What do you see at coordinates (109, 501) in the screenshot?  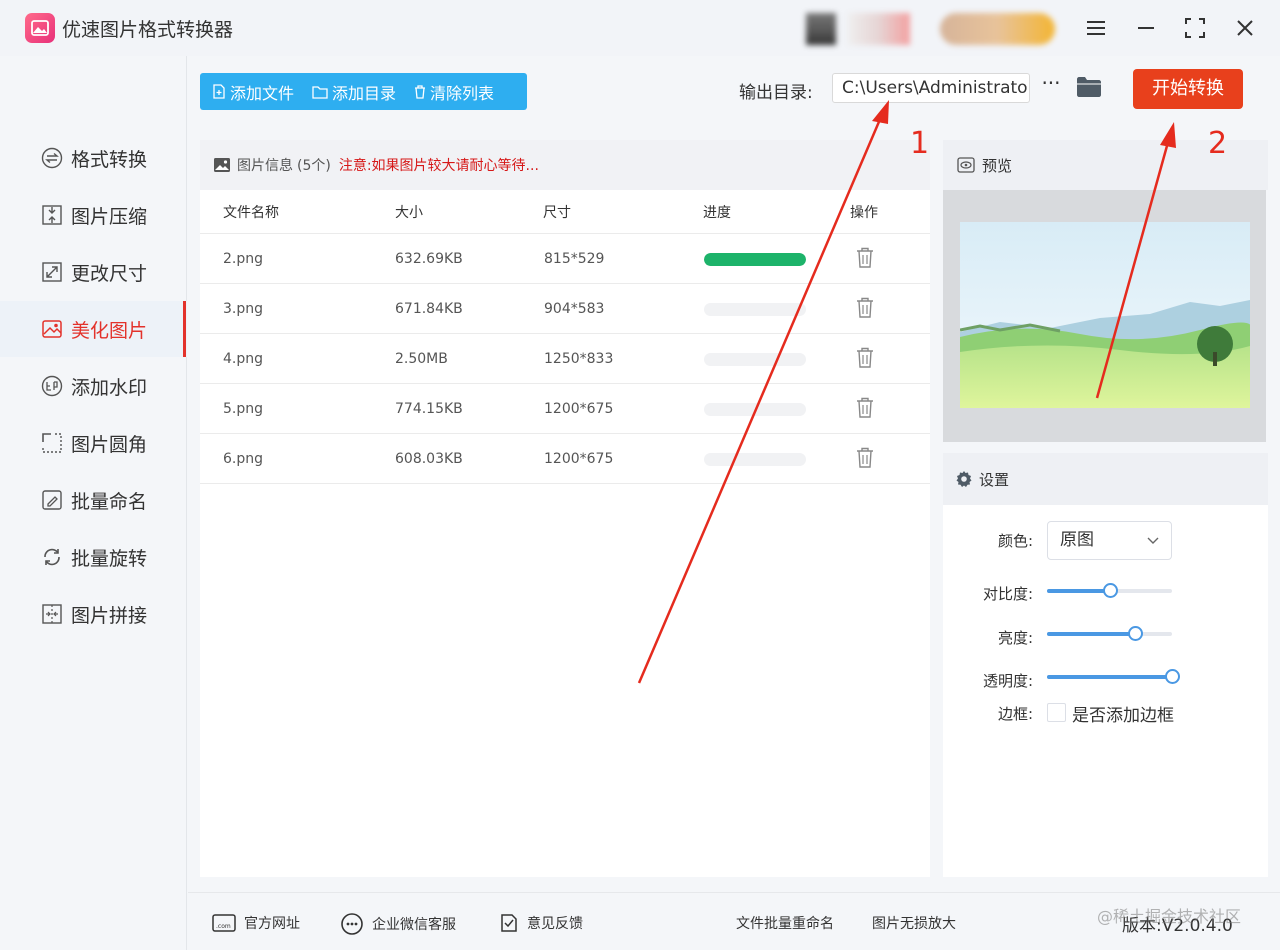 I see `sidebar-item-label: 批量命名` at bounding box center [109, 501].